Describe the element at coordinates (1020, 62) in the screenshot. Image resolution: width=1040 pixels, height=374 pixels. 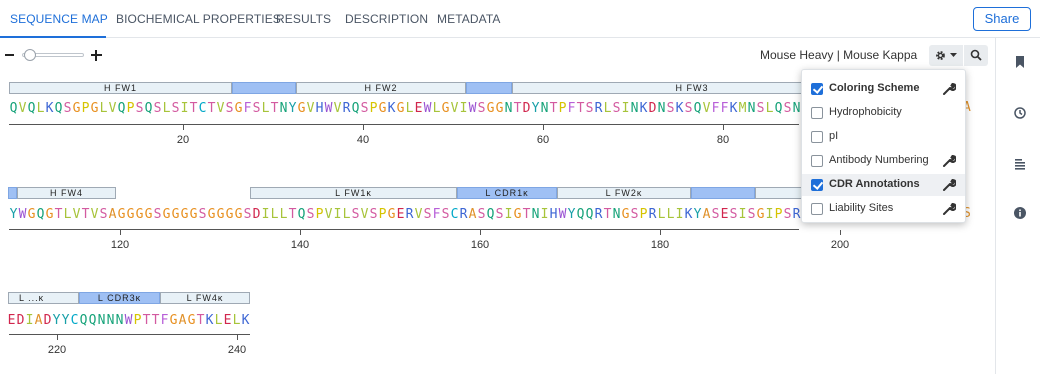
I see `bookmark-icon` at that location.